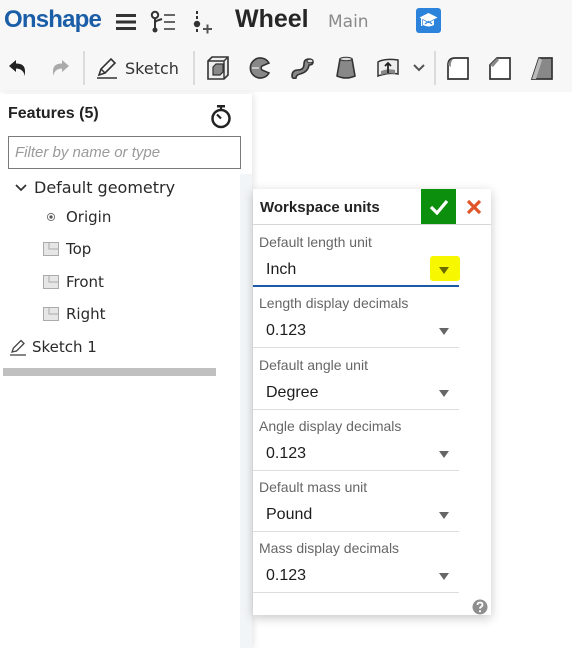 The height and width of the screenshot is (648, 572). Describe the element at coordinates (246, 411) in the screenshot. I see `vertical-scroll-track` at that location.